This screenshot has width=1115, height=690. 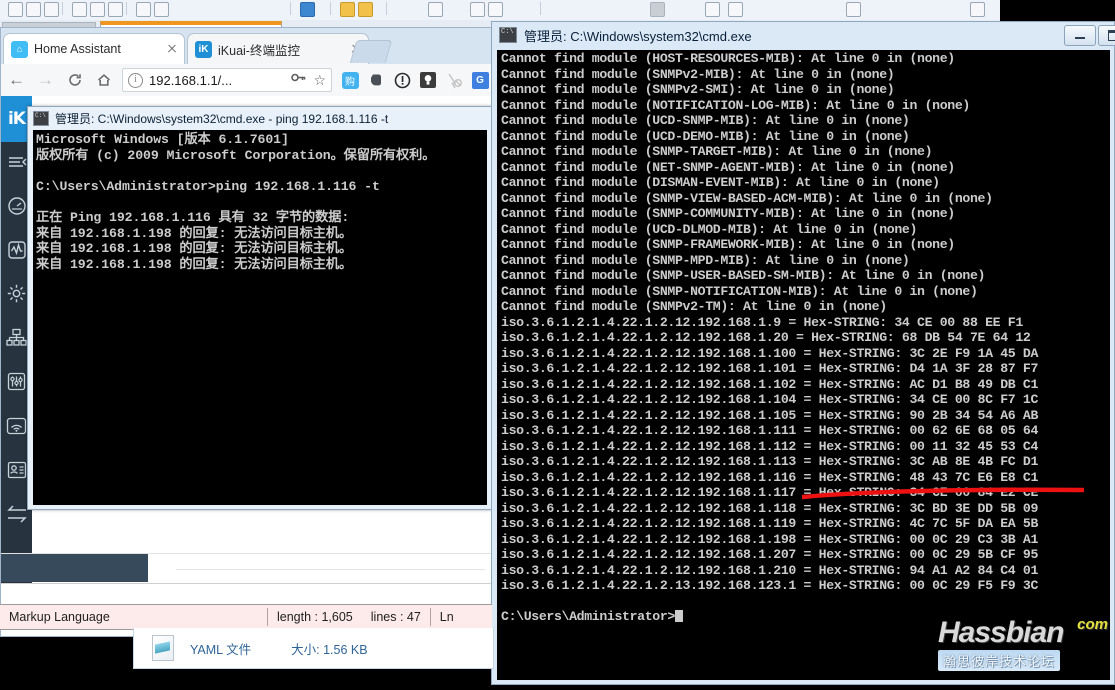 I want to click on background-app-toolbar, so click(x=500, y=10).